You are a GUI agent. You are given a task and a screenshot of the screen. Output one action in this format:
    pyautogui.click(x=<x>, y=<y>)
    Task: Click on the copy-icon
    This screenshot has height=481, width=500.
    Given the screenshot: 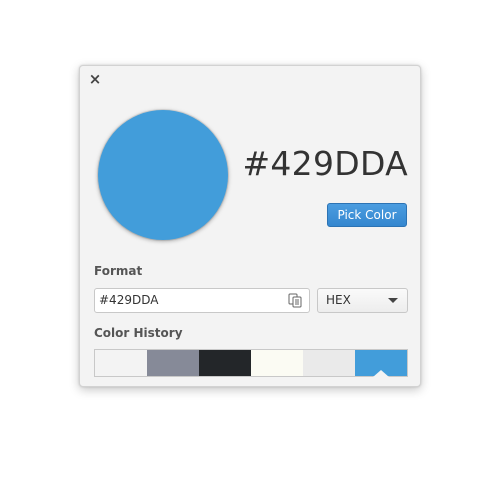 What is the action you would take?
    pyautogui.click(x=295, y=300)
    